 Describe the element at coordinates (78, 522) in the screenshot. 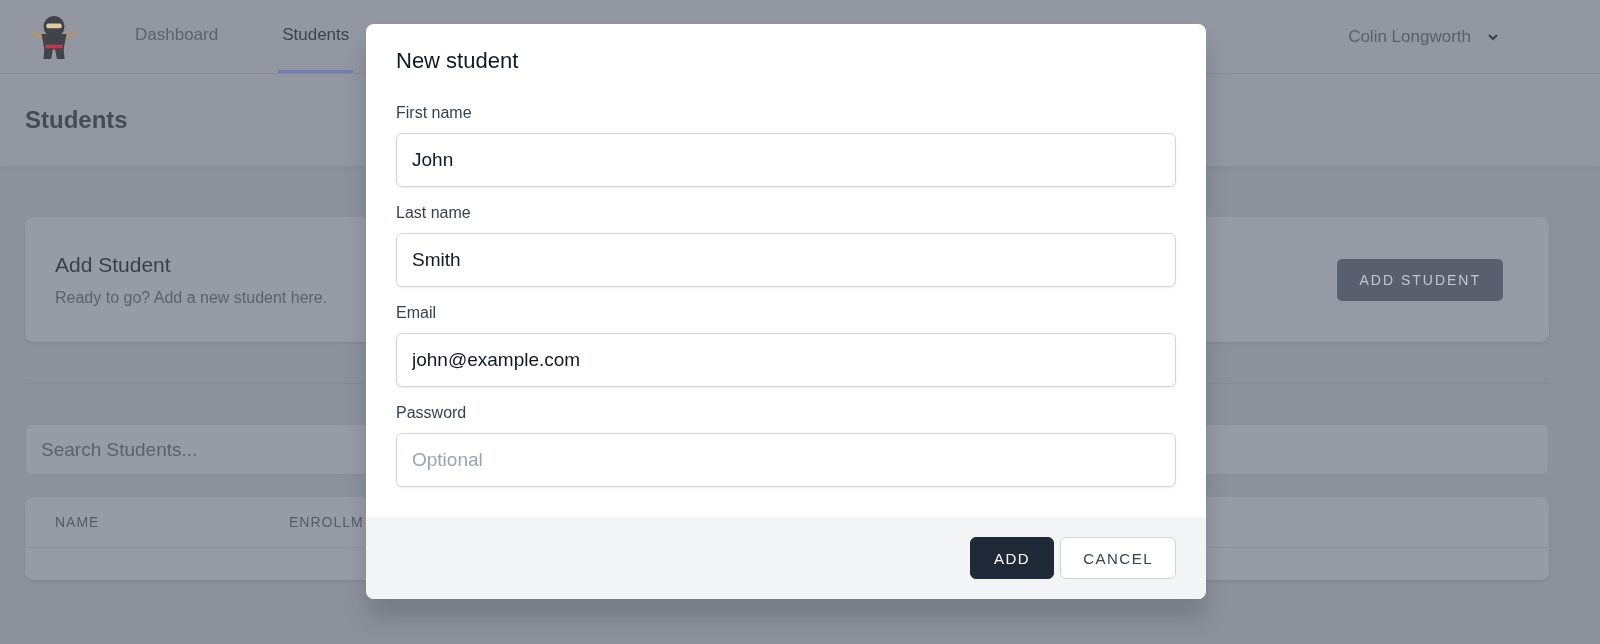

I see `column-header: NAME` at that location.